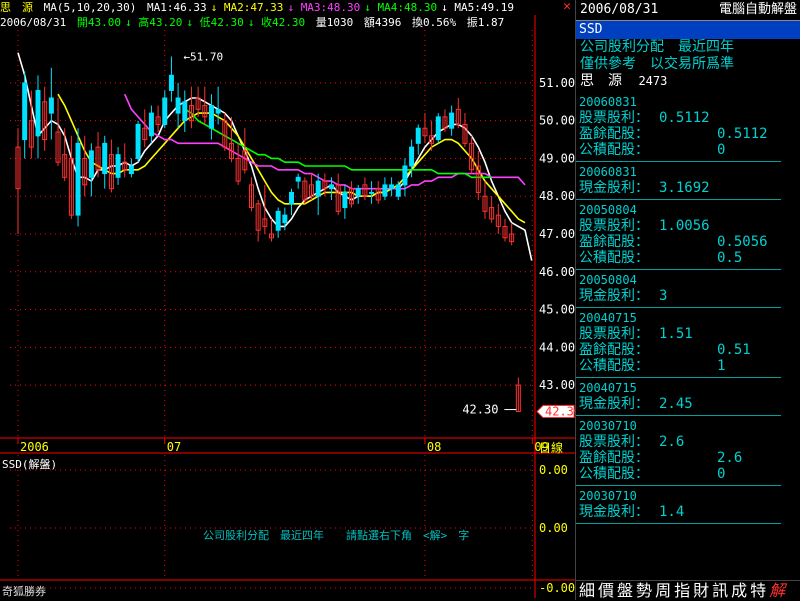 This screenshot has height=601, width=800. I want to click on y-tick-label: 49.00, so click(557, 158).